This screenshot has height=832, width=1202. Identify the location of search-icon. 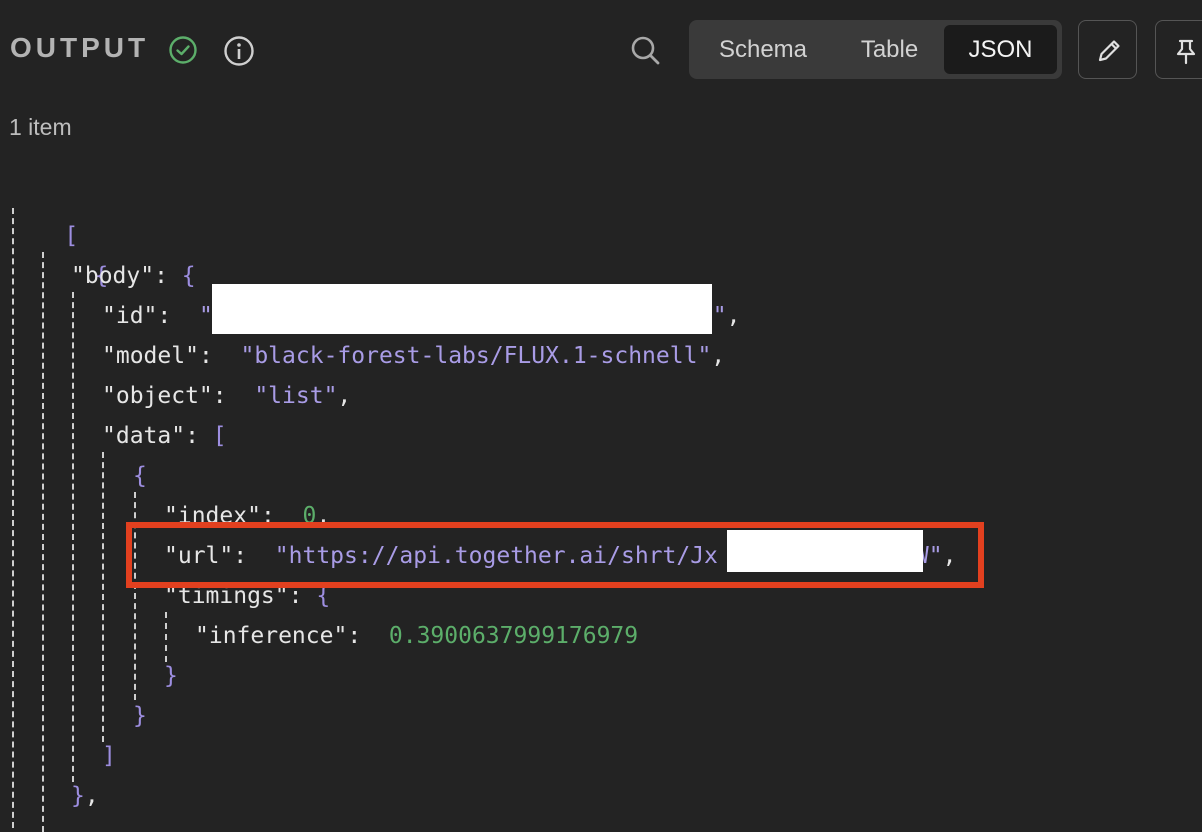
(645, 50).